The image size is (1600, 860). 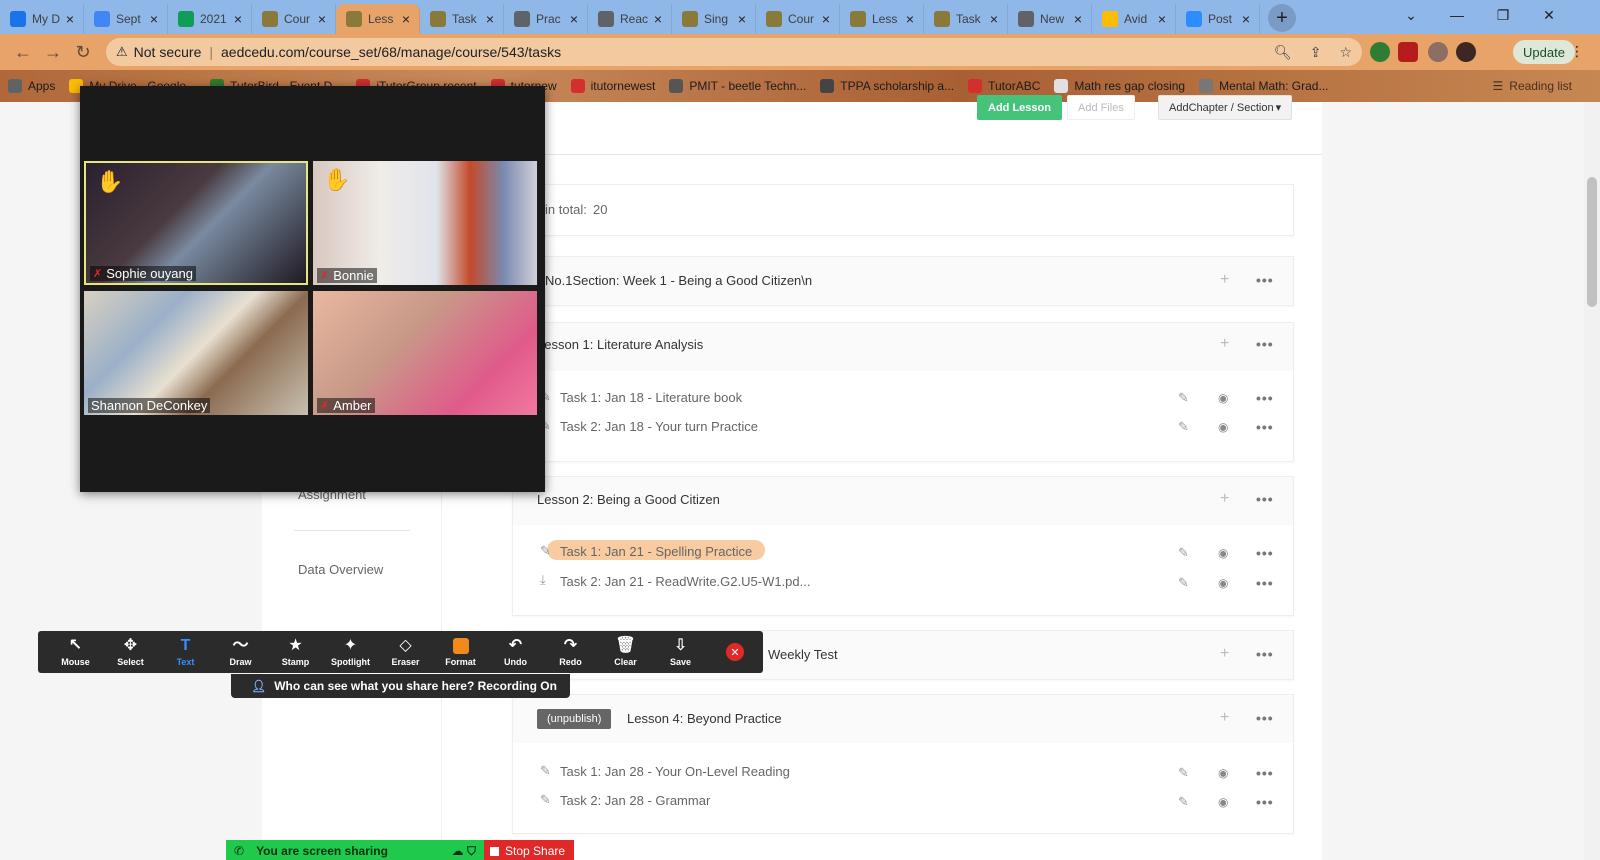 What do you see at coordinates (83, 52) in the screenshot?
I see `reload-icon: ↻` at bounding box center [83, 52].